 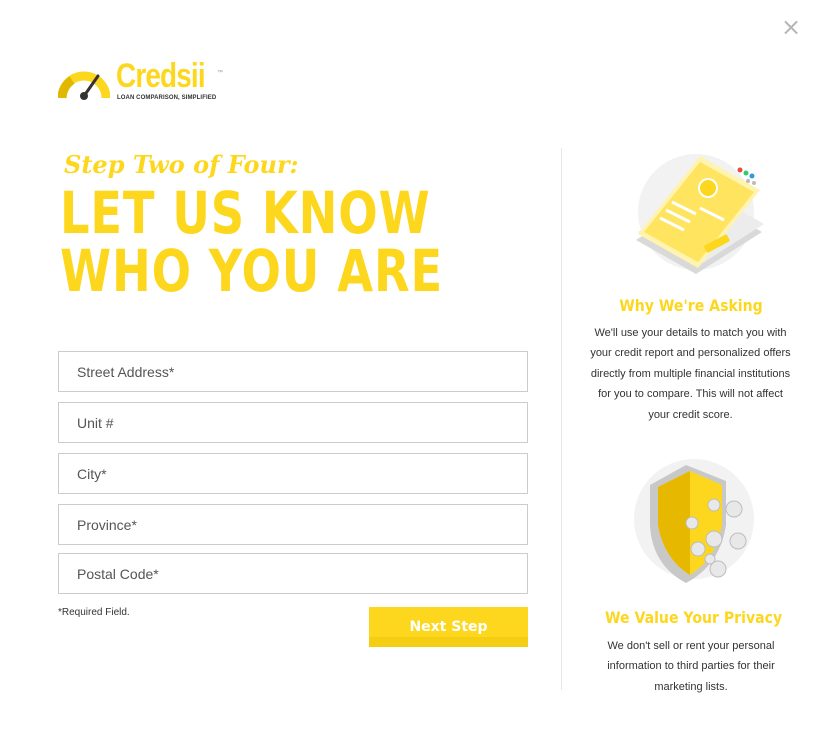 What do you see at coordinates (245, 213) in the screenshot?
I see `headline-line-1: LET US KNOW` at bounding box center [245, 213].